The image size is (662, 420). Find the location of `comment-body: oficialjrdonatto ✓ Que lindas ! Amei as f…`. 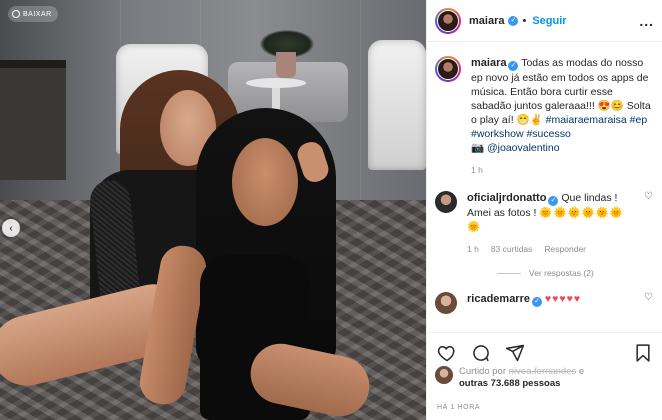

comment-body: oficialjrdonatto ✓ Que lindas ! Amei as f… is located at coordinates (550, 223).